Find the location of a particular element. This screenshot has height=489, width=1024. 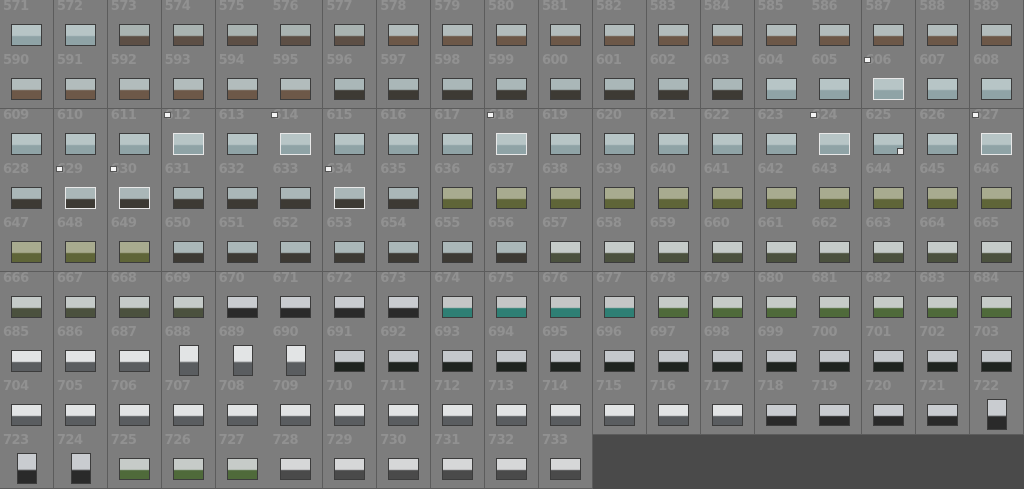

grid-cell: 732 is located at coordinates (512, 461).